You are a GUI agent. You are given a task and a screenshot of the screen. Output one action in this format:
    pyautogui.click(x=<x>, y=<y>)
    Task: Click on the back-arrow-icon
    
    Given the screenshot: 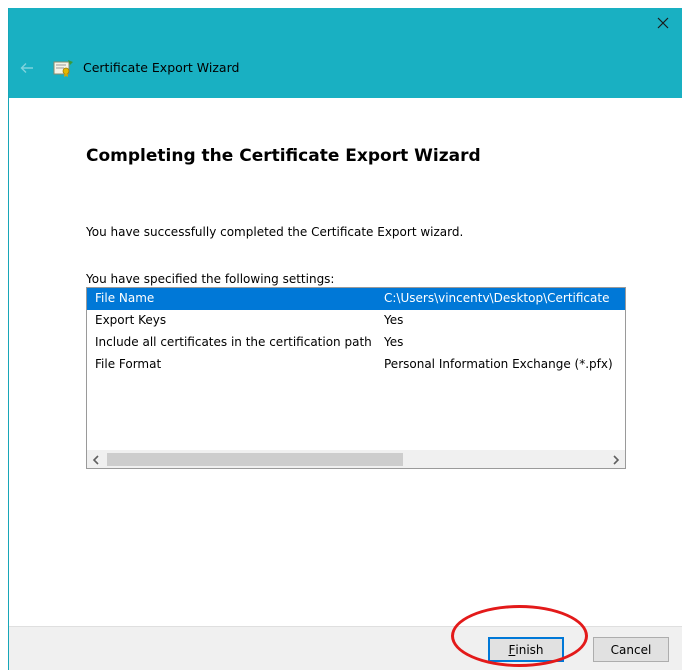 What is the action you would take?
    pyautogui.click(x=26, y=68)
    